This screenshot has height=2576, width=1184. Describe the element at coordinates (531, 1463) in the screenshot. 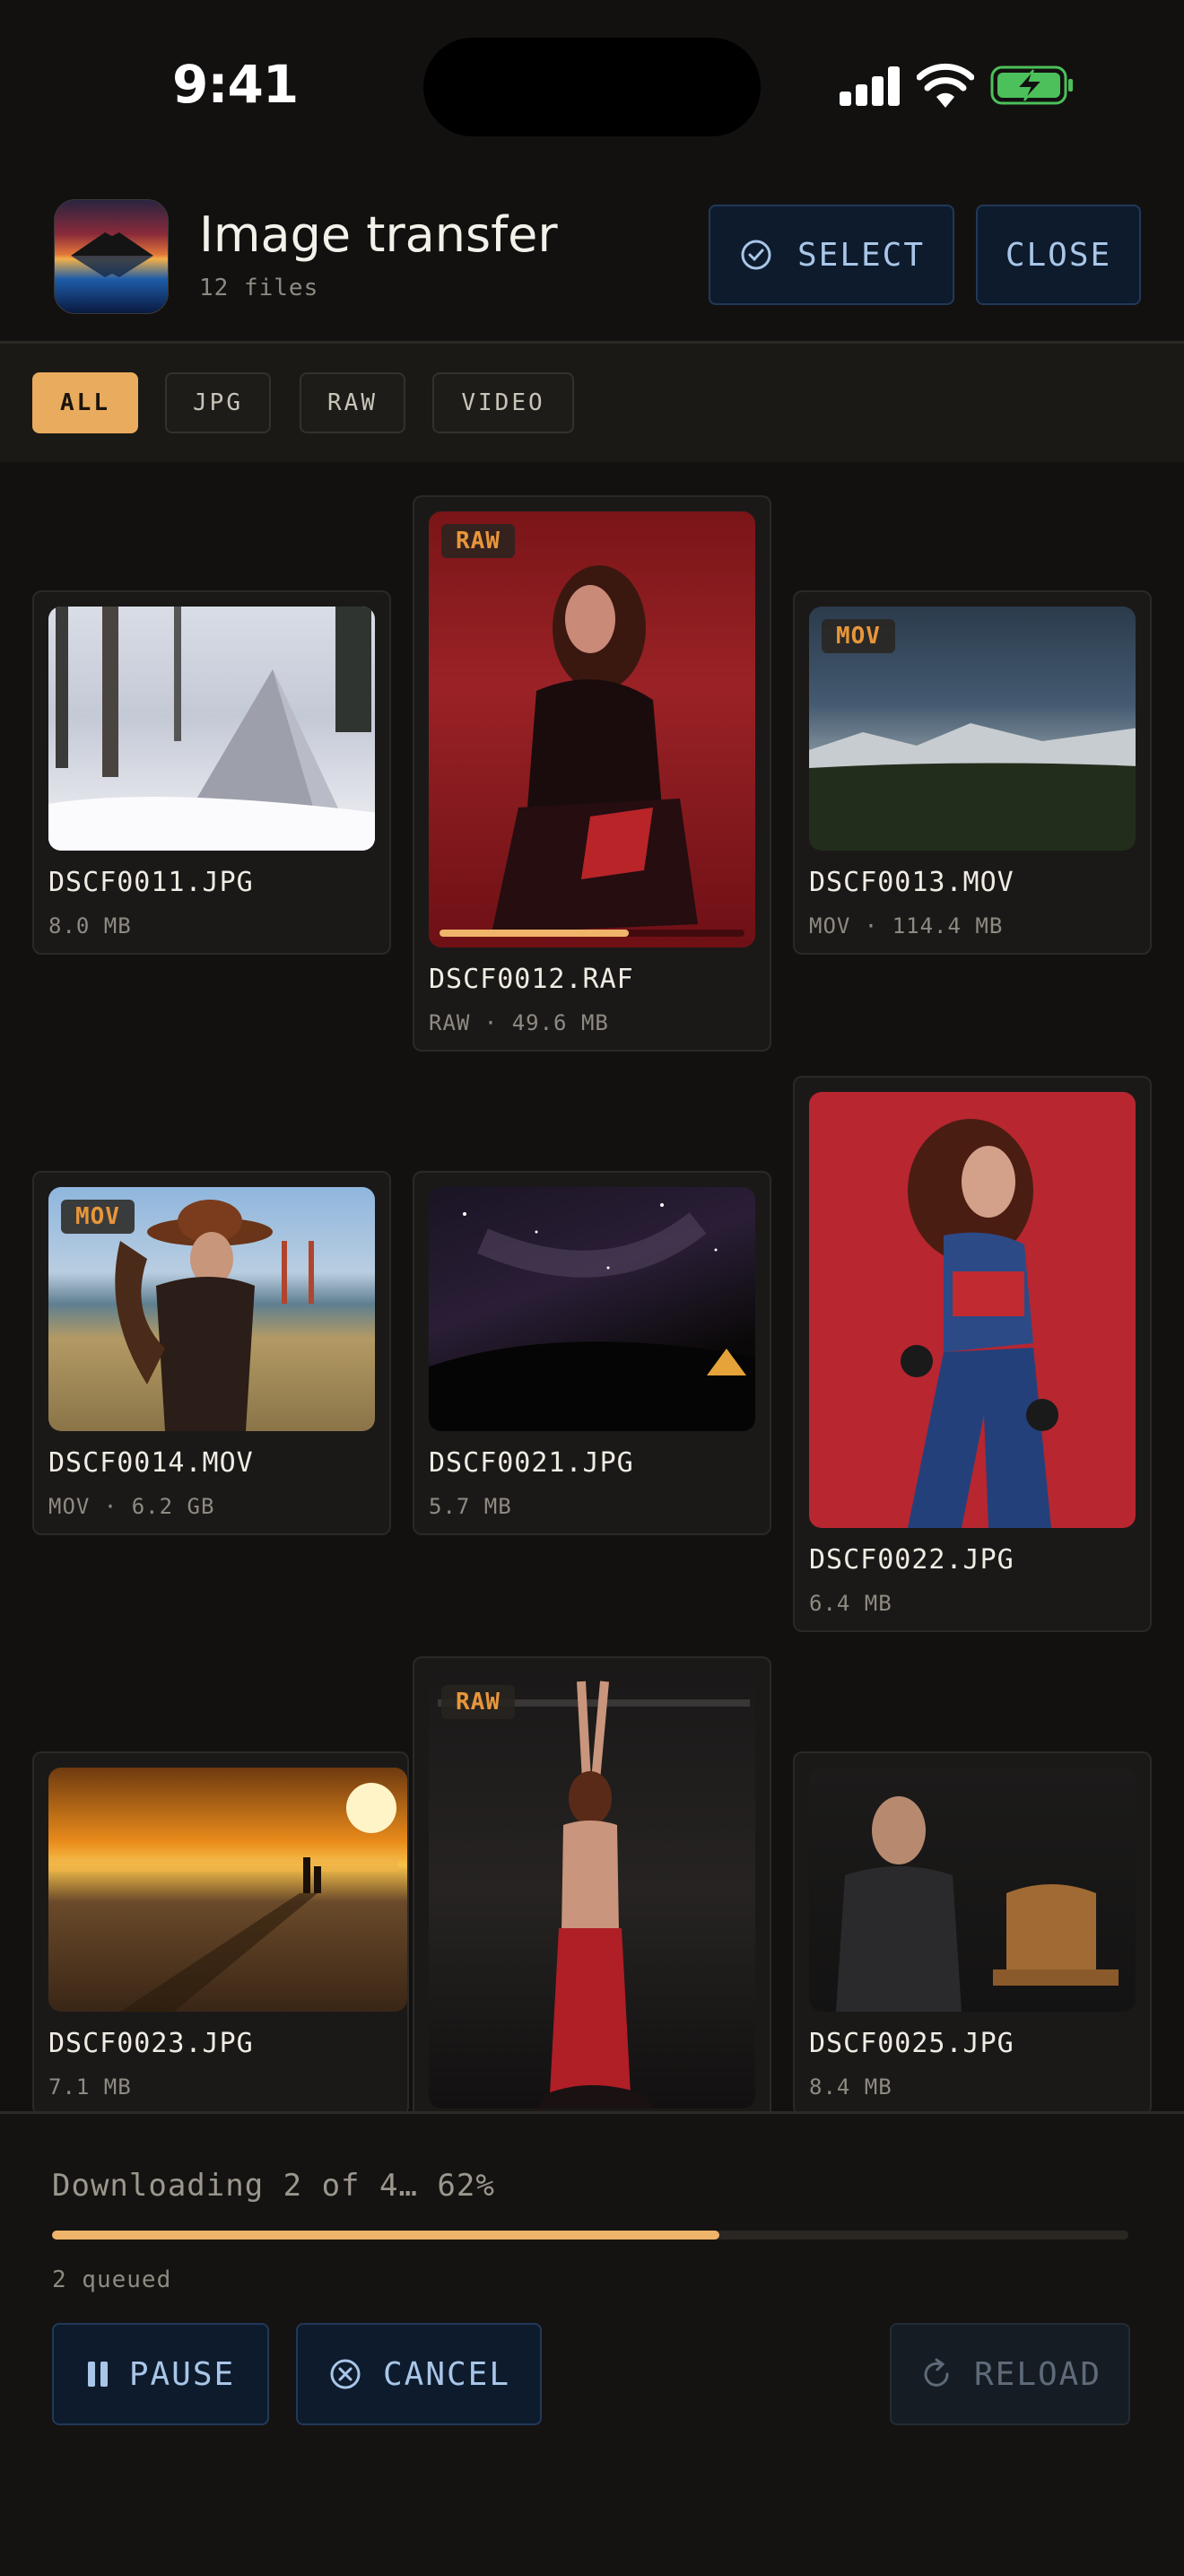

I see `file-name: DSCF0021.JPG` at that location.